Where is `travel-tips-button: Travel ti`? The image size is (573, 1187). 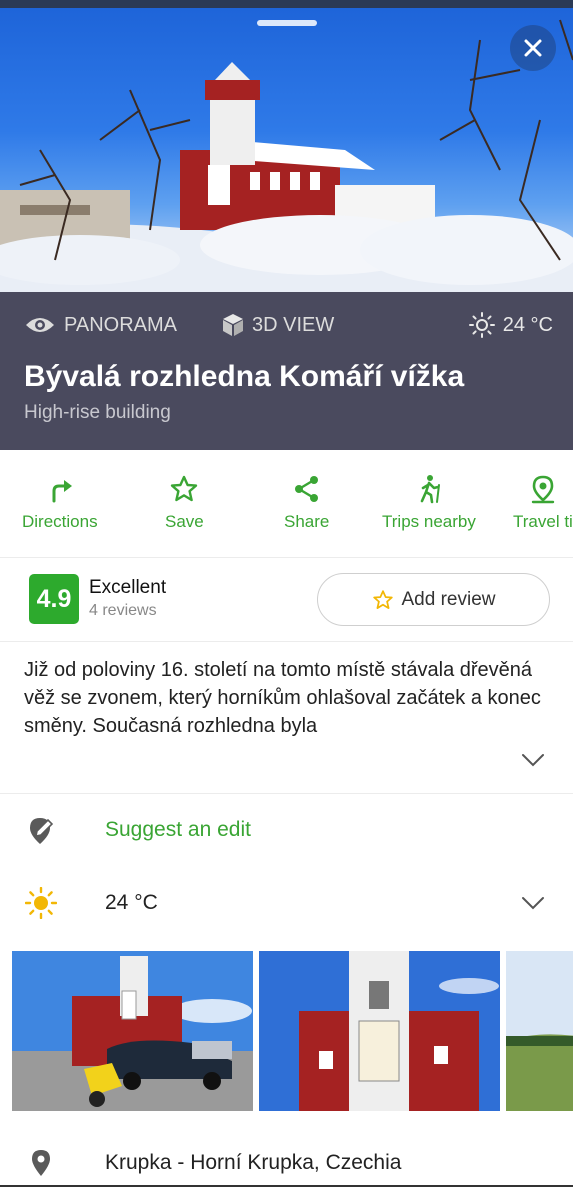
travel-tips-button: Travel ti is located at coordinates (543, 503).